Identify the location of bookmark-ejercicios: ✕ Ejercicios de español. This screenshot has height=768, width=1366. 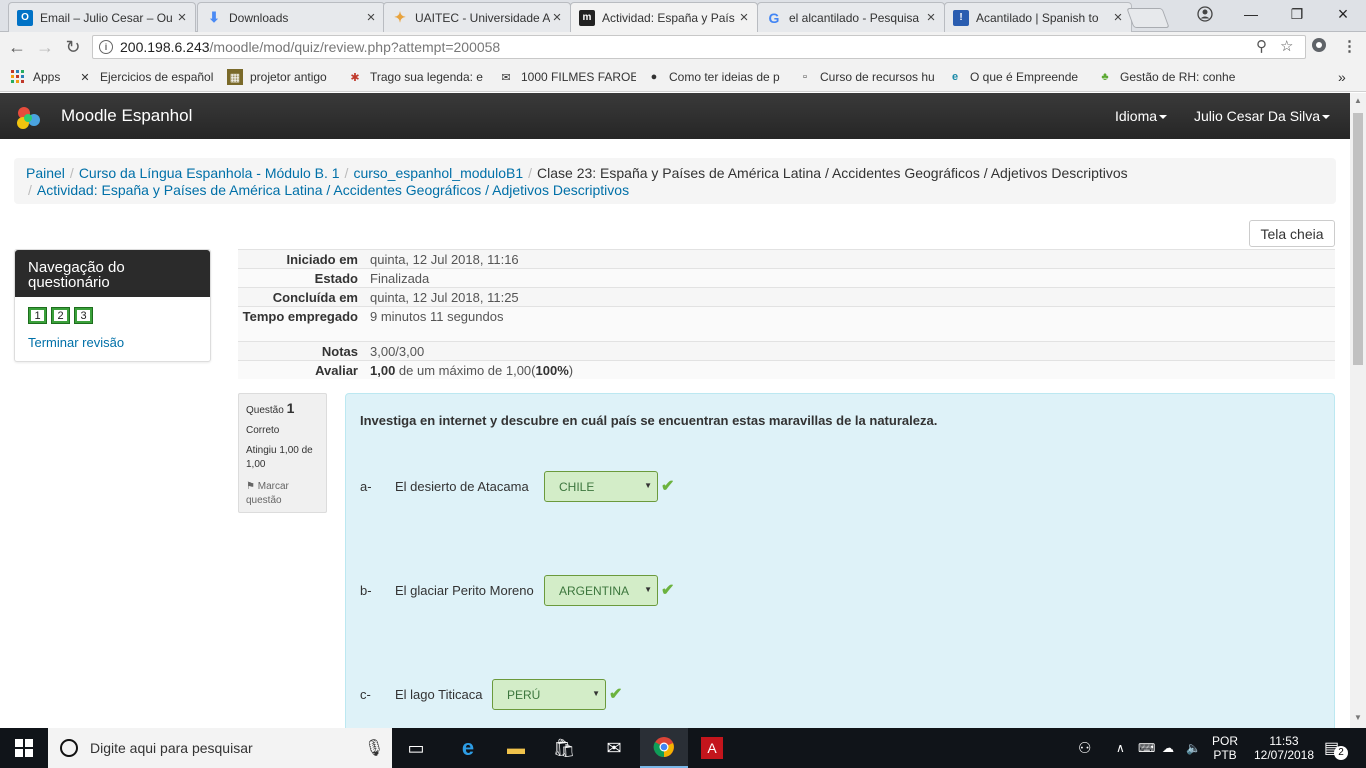
(148, 77).